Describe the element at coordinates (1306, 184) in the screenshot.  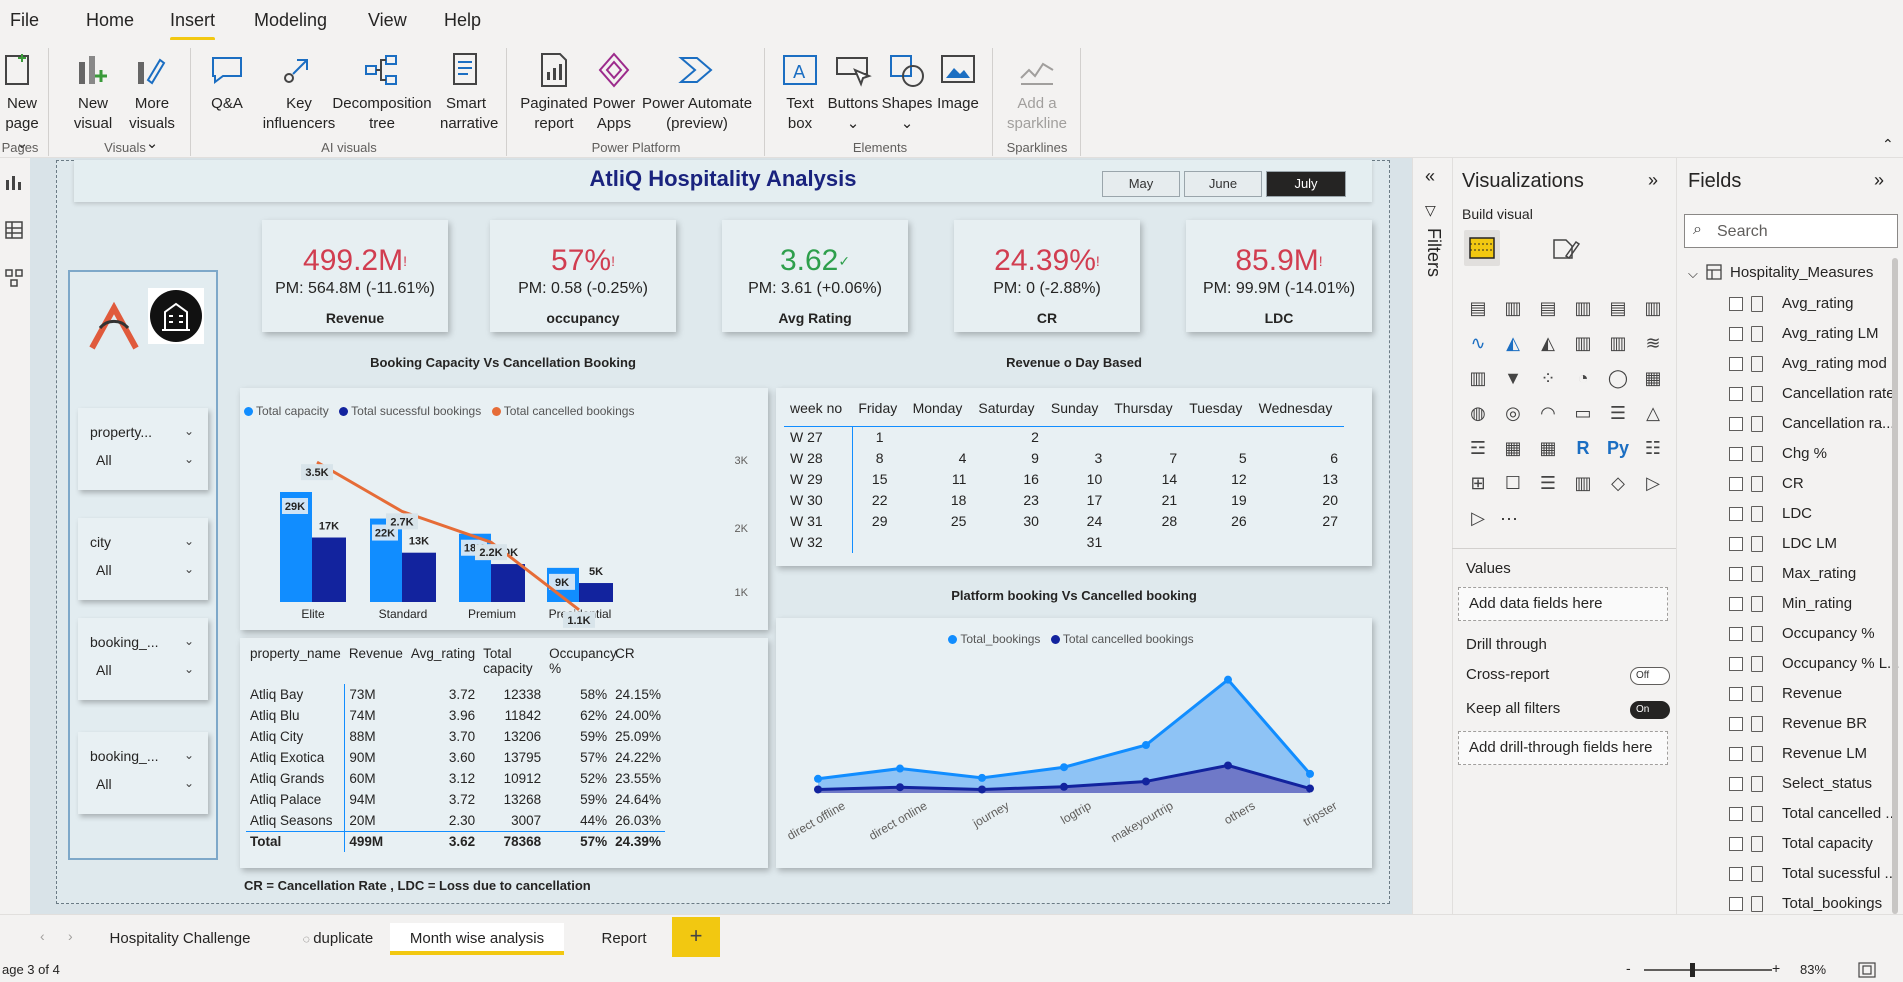
I see `month-button-july: July` at that location.